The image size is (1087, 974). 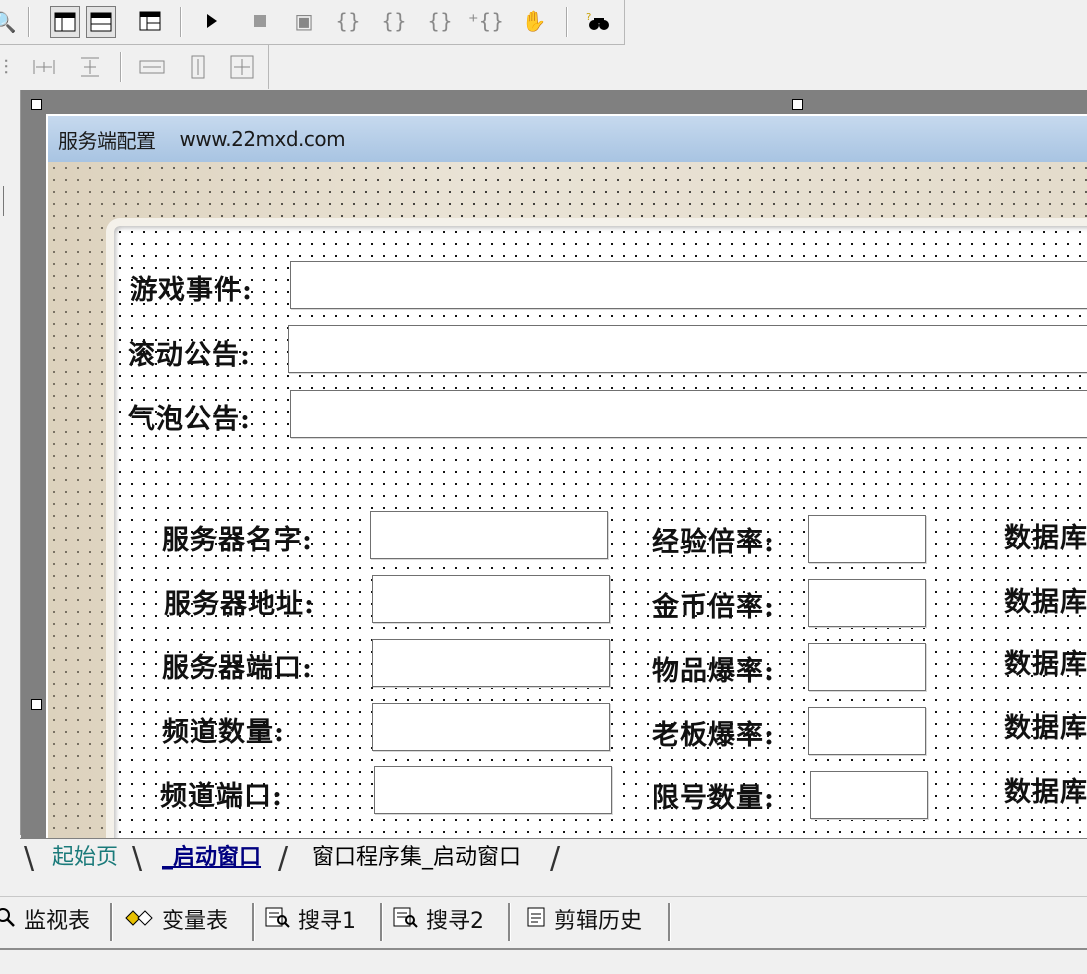 I want to click on bottom-pane-tabs: 监视表 变量表 搜寻1 搜寻2 剪辑历史, so click(x=543, y=921).